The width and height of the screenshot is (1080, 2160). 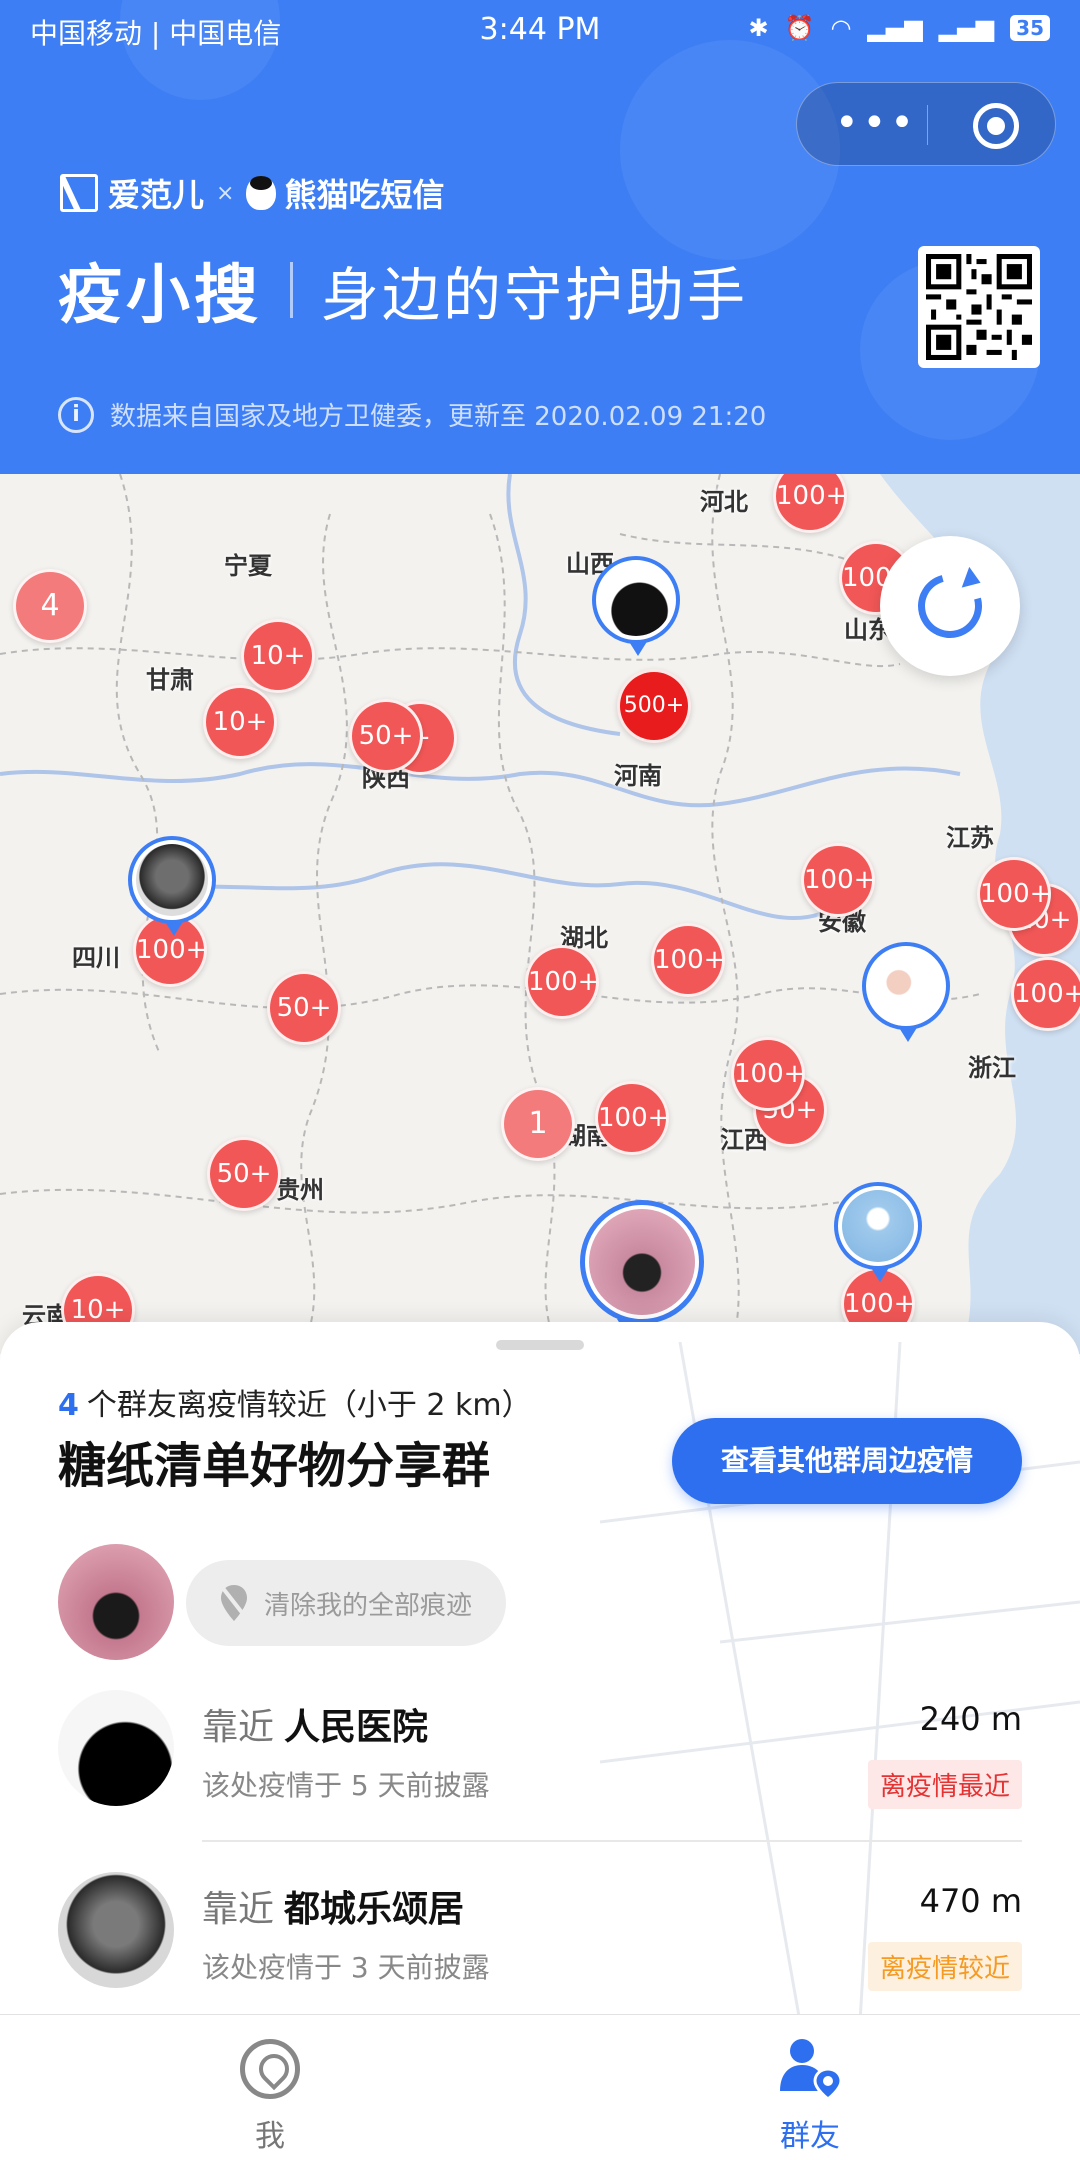 I want to click on friends-location-icon, so click(x=811, y=2070).